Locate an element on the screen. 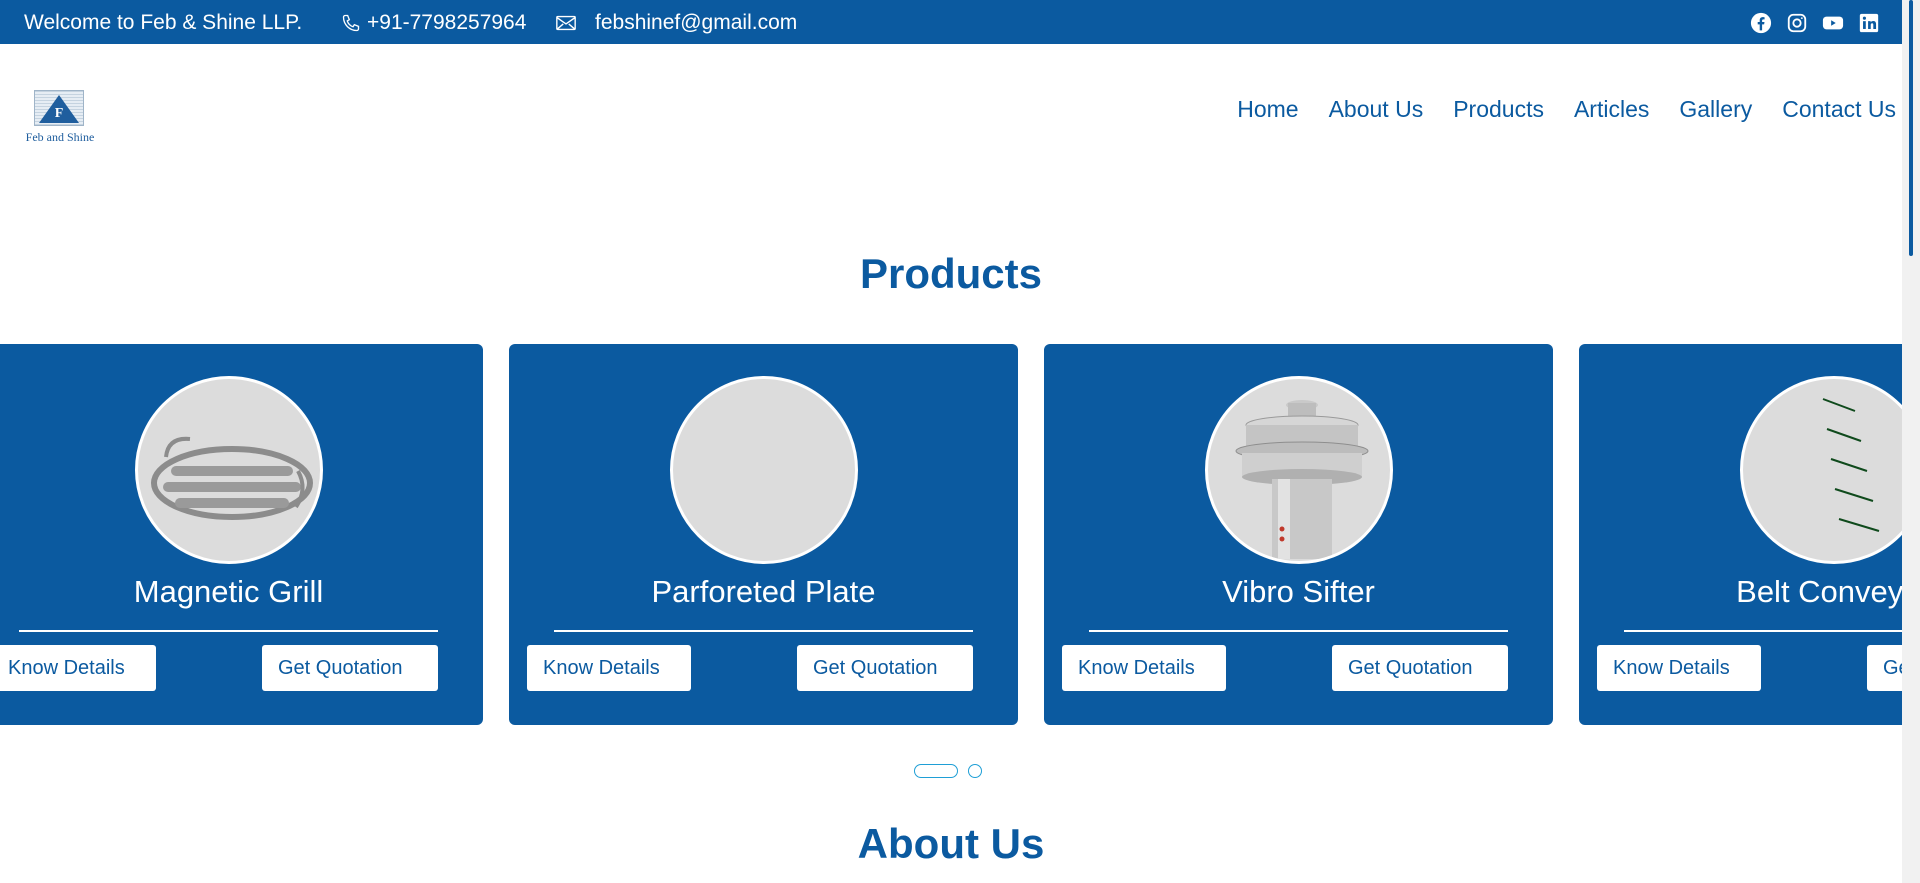 Image resolution: width=1920 pixels, height=883 pixels. product-image-parforeted-plate is located at coordinates (763, 470).